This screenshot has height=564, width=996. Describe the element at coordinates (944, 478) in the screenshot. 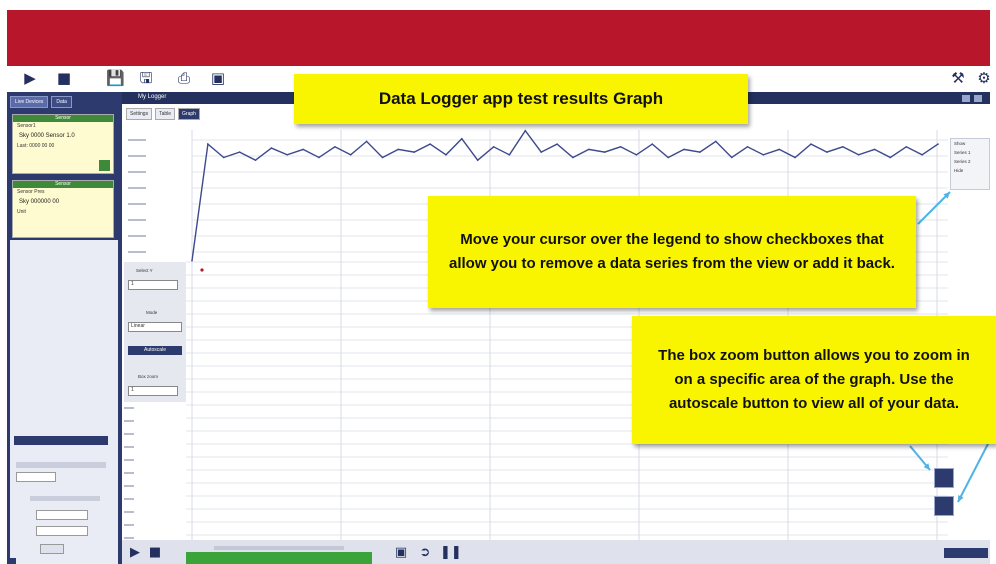

I see `box-zoom-button` at that location.